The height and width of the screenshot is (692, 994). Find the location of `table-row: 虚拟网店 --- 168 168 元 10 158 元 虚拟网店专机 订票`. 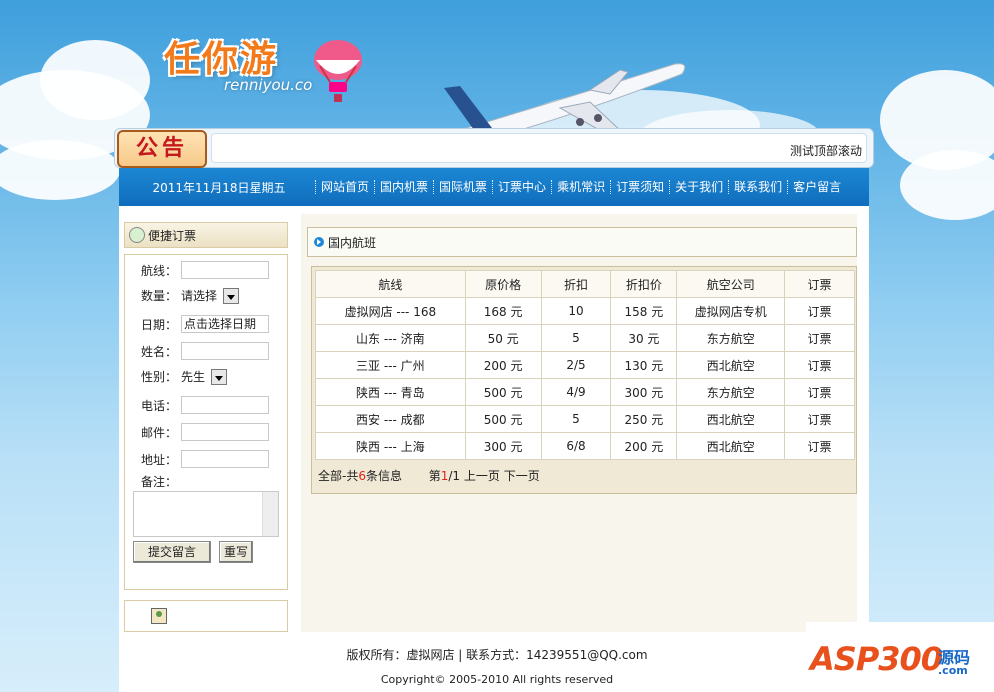

table-row: 虚拟网店 --- 168 168 元 10 158 元 虚拟网店专机 订票 is located at coordinates (585, 311).